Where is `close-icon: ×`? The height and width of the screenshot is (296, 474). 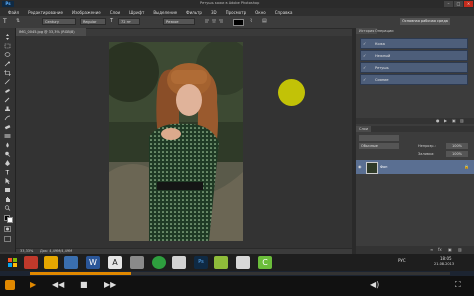 close-icon: × is located at coordinates (468, 4).